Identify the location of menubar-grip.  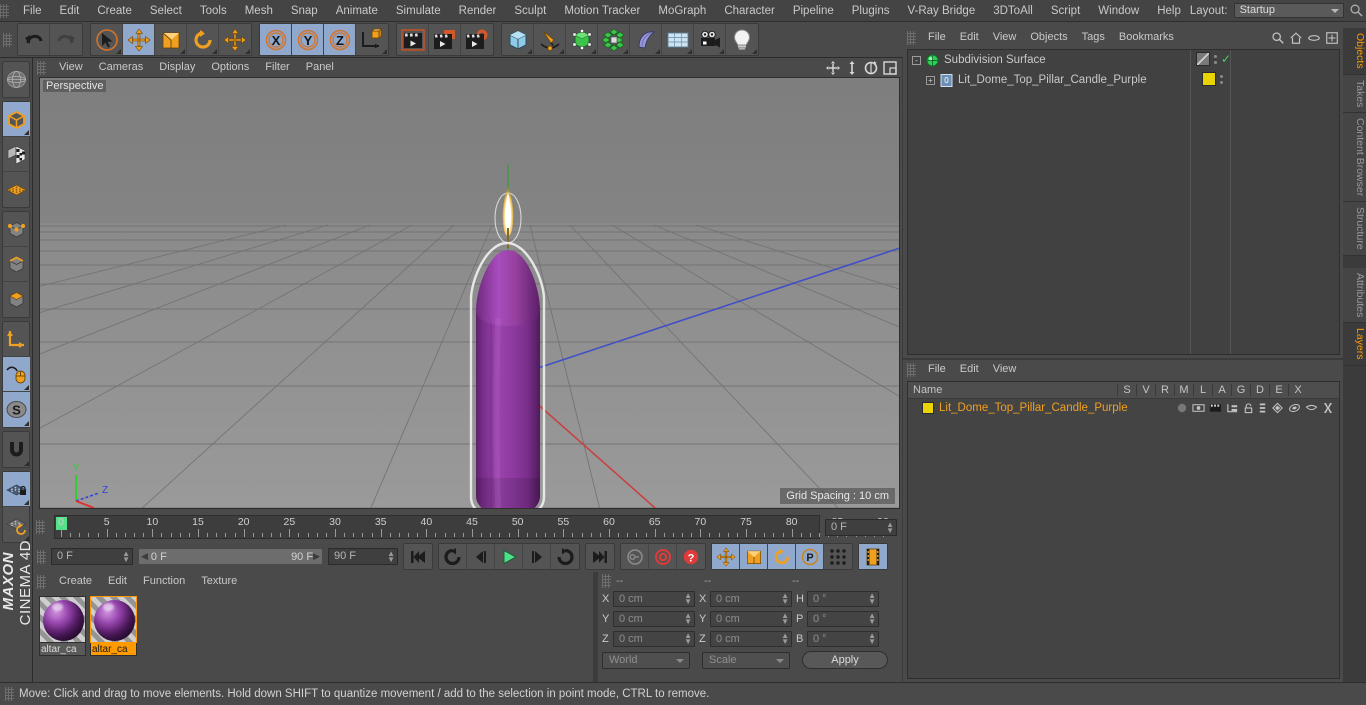
(4, 10).